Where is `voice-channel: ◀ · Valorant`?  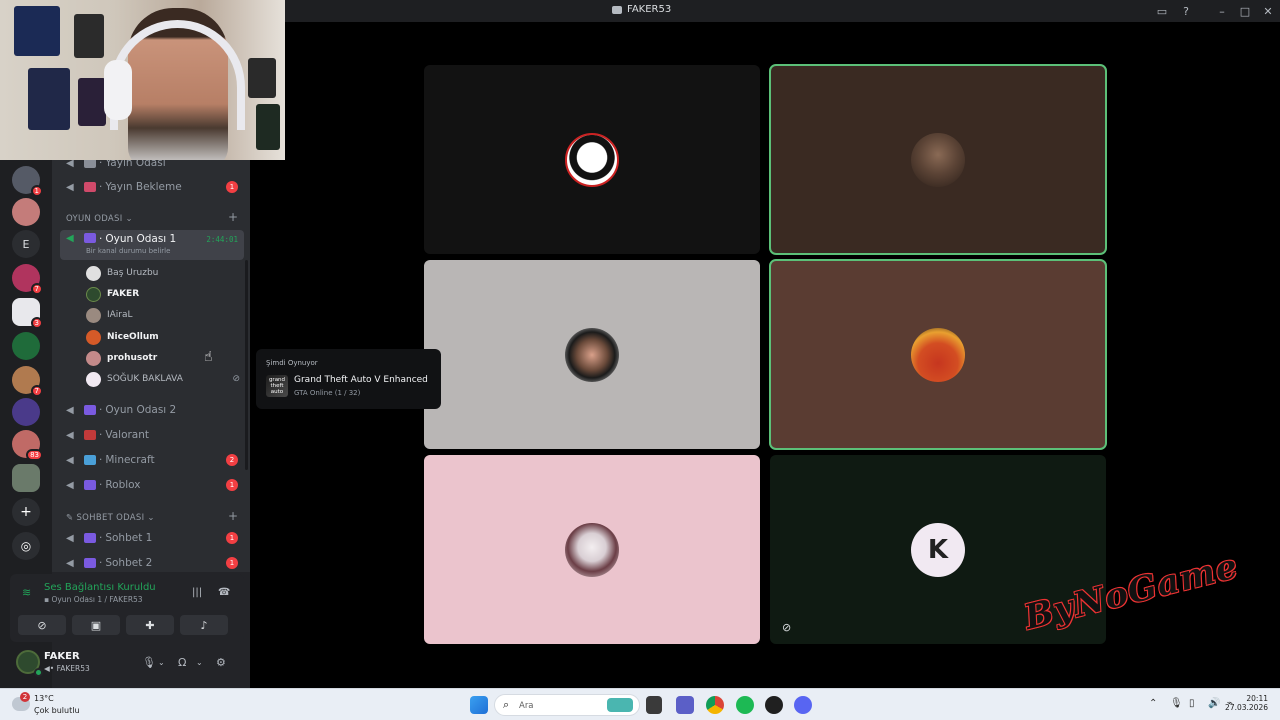 voice-channel: ◀ · Valorant is located at coordinates (152, 435).